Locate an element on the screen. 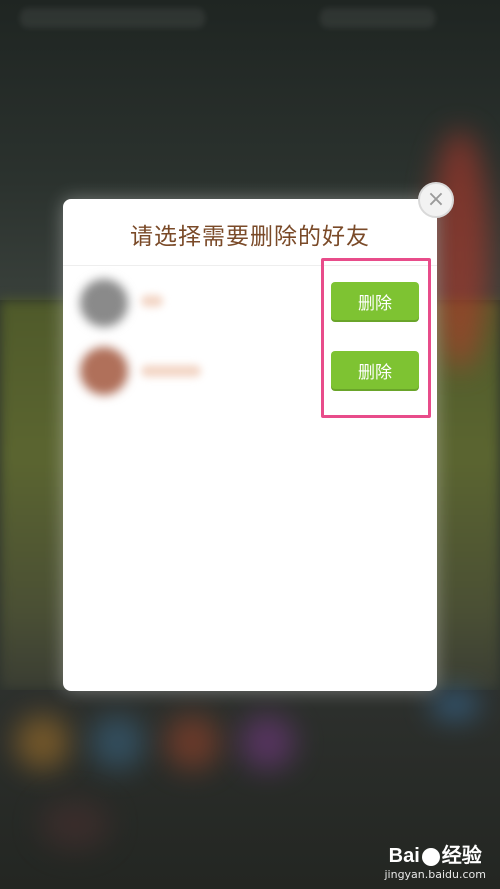 Image resolution: width=500 pixels, height=889 pixels. close-button: × is located at coordinates (436, 200).